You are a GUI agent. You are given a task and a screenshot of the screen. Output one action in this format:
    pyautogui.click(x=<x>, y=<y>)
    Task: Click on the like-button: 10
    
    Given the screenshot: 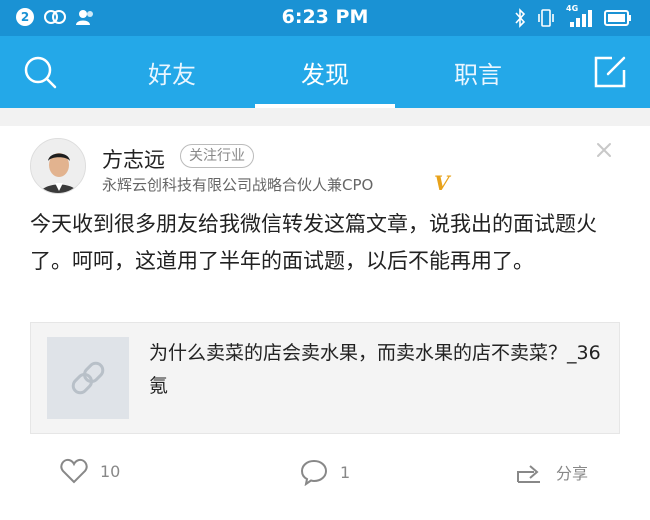 What is the action you would take?
    pyautogui.click(x=90, y=471)
    